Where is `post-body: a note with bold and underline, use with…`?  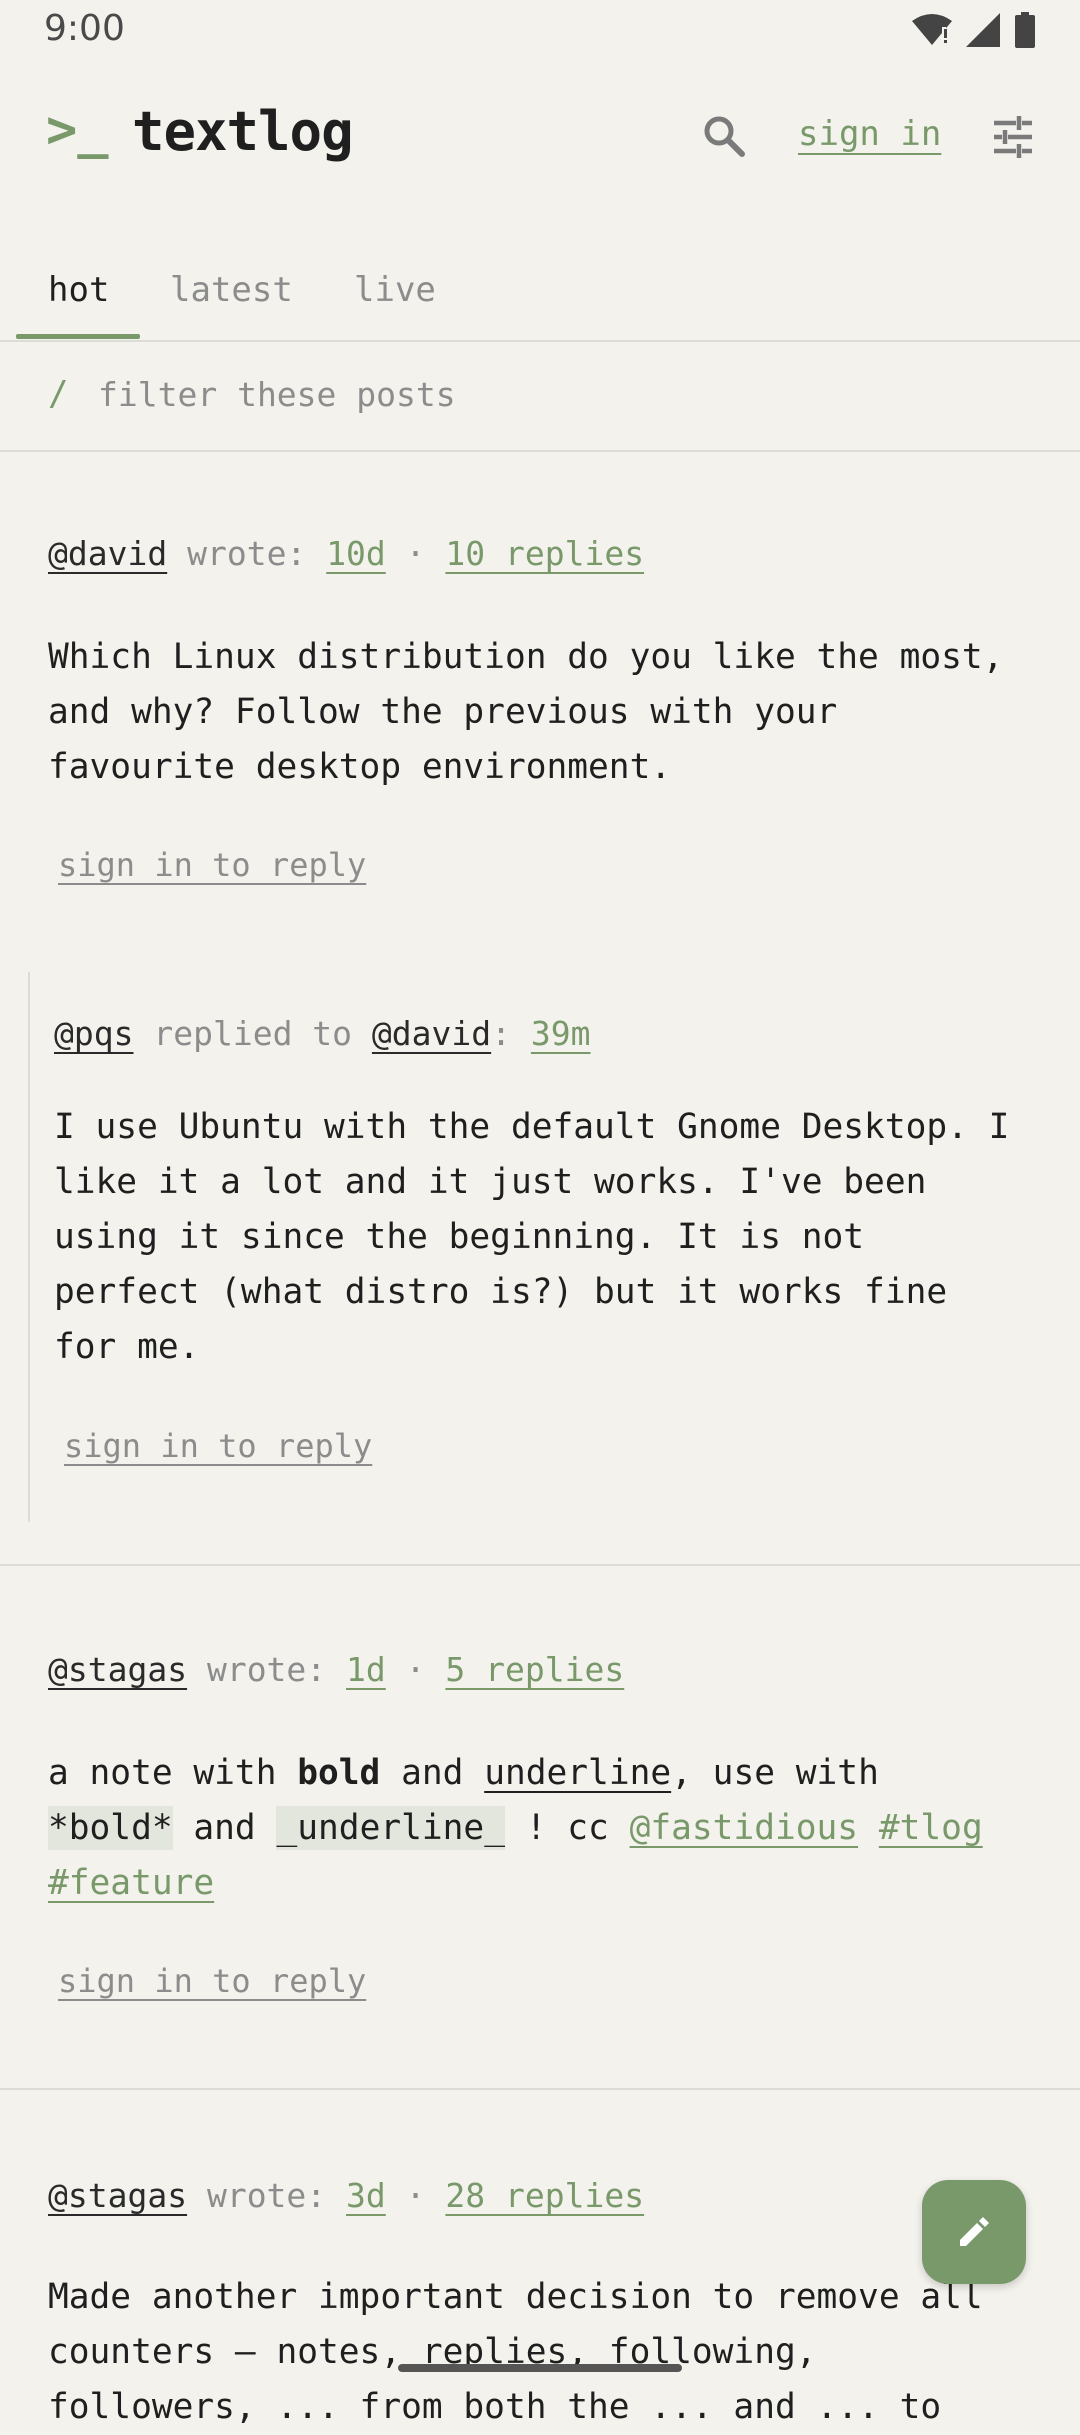
post-body: a note with bold and underline, use with… is located at coordinates (515, 1828).